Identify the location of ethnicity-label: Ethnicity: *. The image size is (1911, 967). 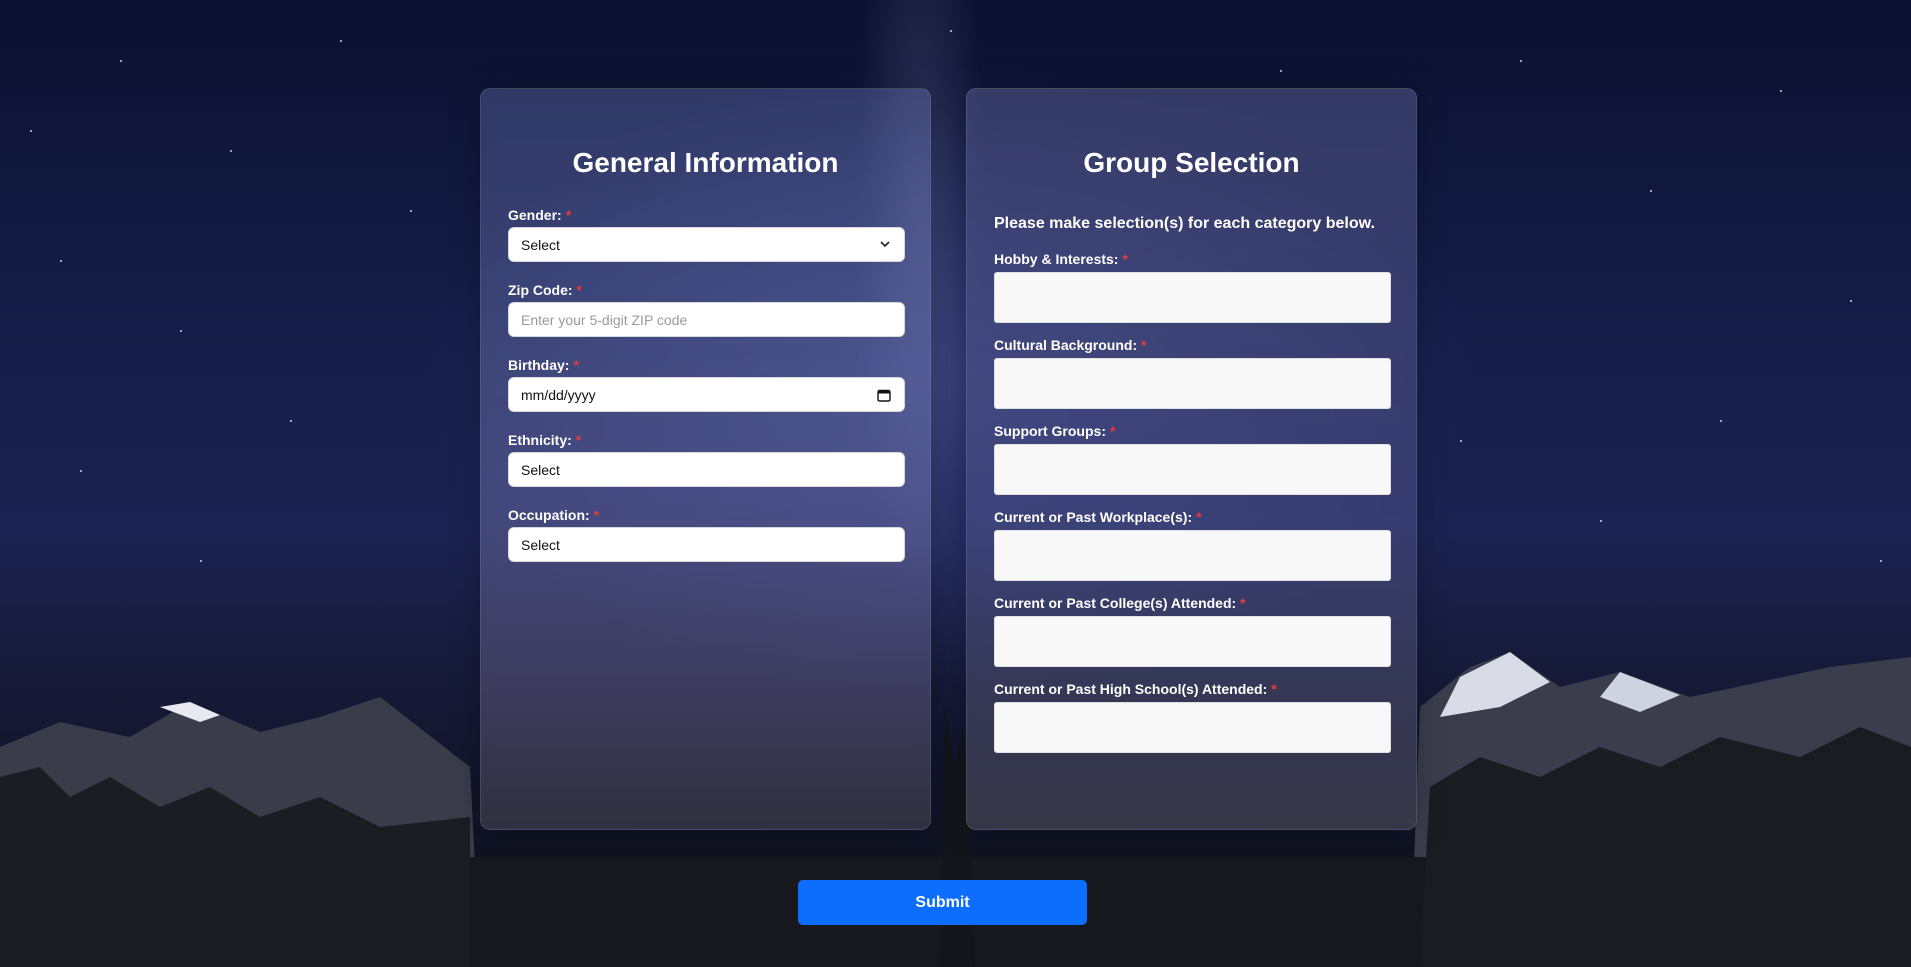
(545, 440).